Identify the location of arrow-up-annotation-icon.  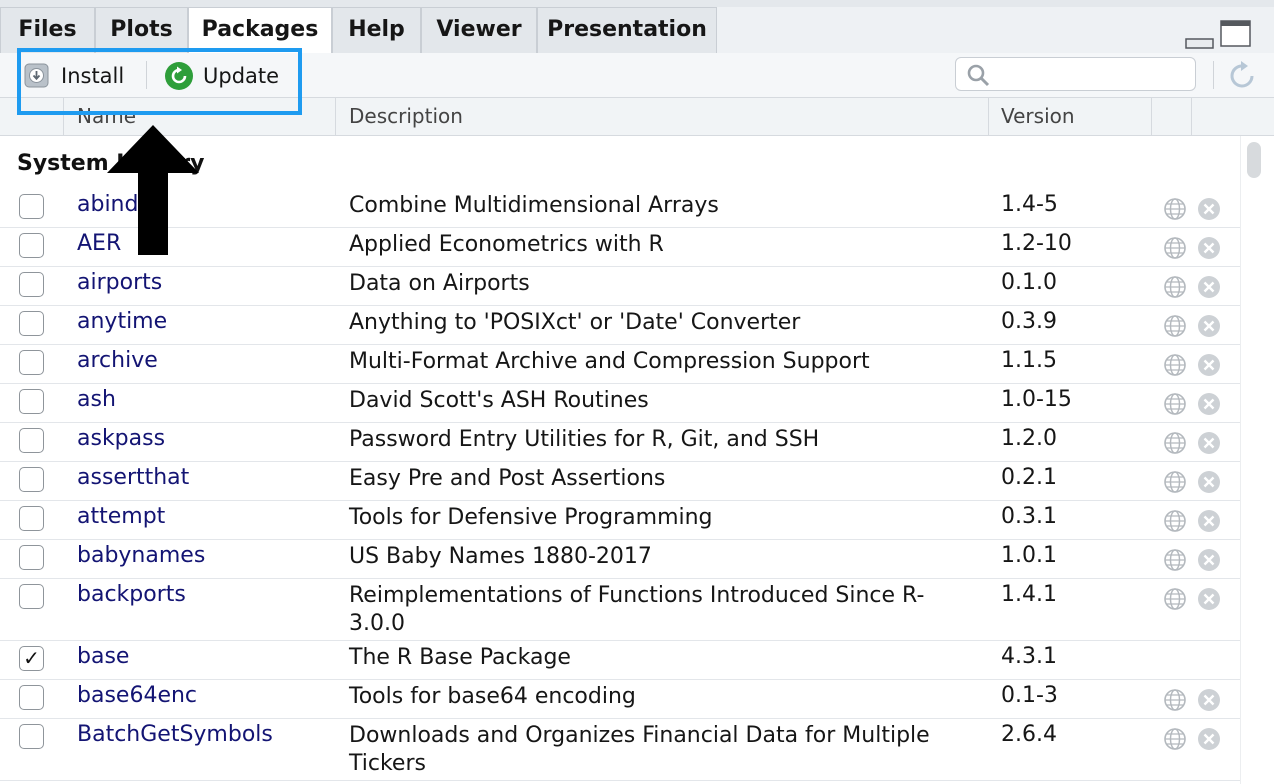
(153, 190).